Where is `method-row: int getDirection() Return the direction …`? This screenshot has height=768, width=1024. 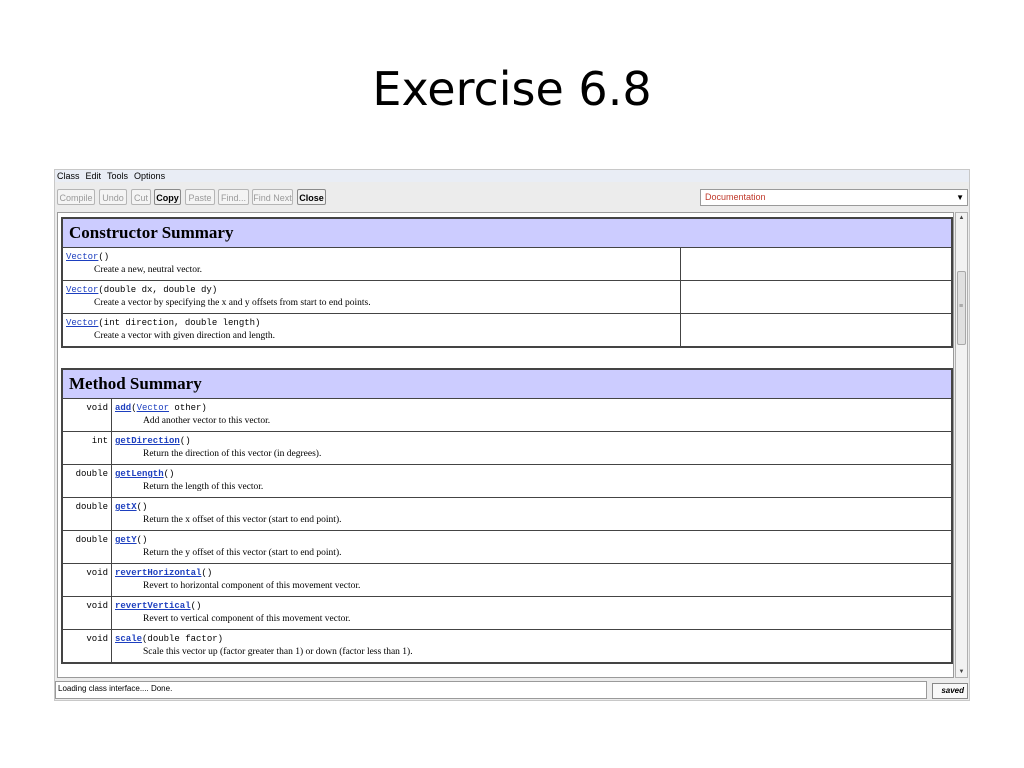 method-row: int getDirection() Return the direction … is located at coordinates (507, 448).